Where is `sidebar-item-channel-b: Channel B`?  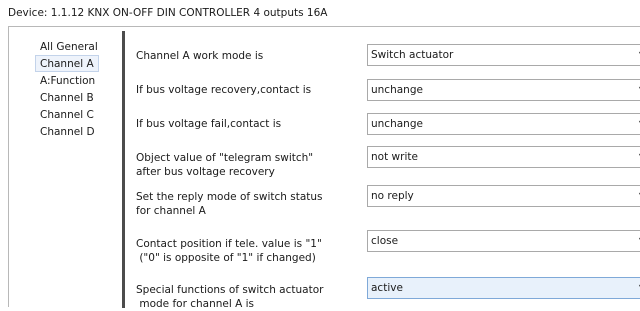
sidebar-item-channel-b: Channel B is located at coordinates (67, 97).